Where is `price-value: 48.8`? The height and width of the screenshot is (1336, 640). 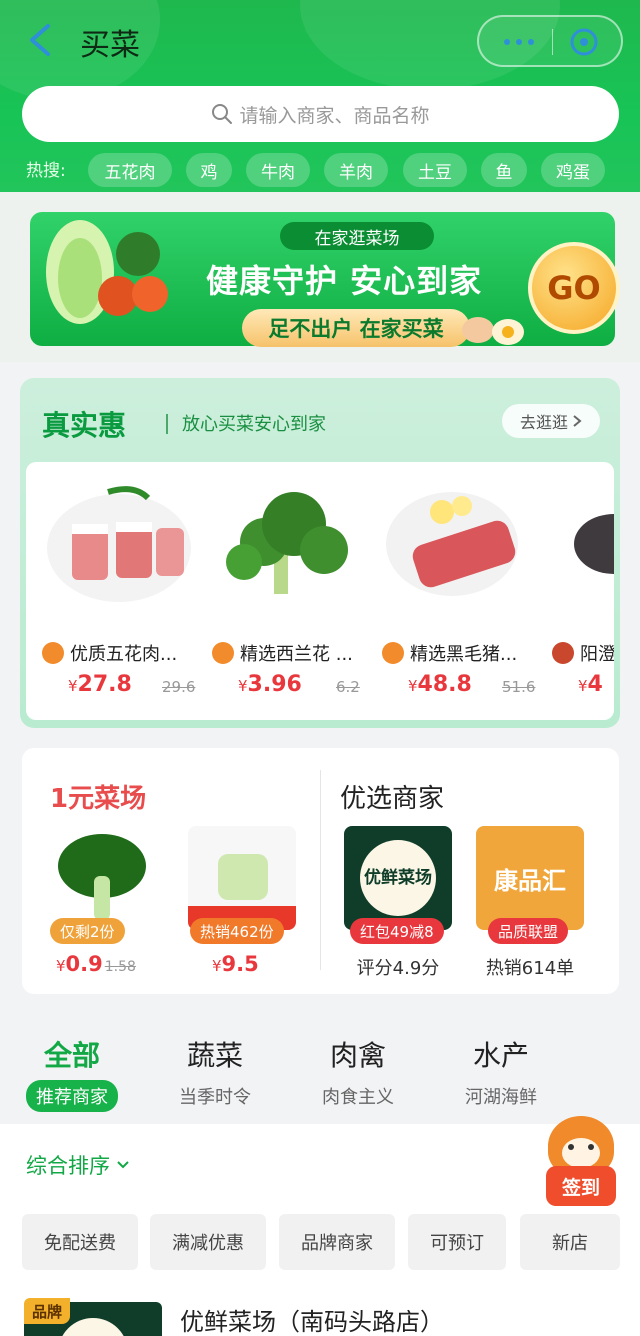 price-value: 48.8 is located at coordinates (444, 684).